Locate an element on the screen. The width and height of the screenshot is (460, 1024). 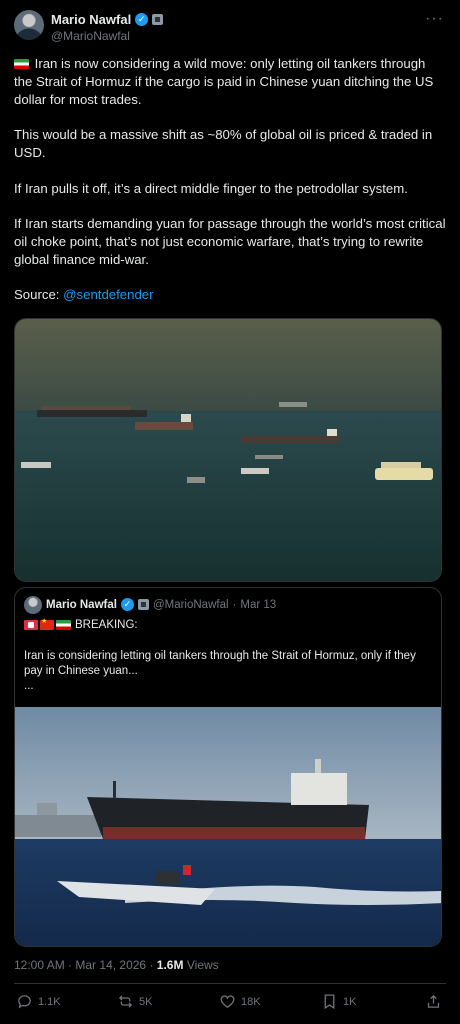
source-mention-link: @sentdefender is located at coordinates (108, 294).